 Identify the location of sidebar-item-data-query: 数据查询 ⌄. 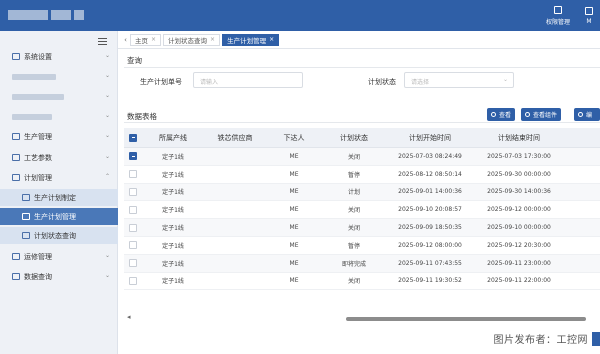
(59, 276).